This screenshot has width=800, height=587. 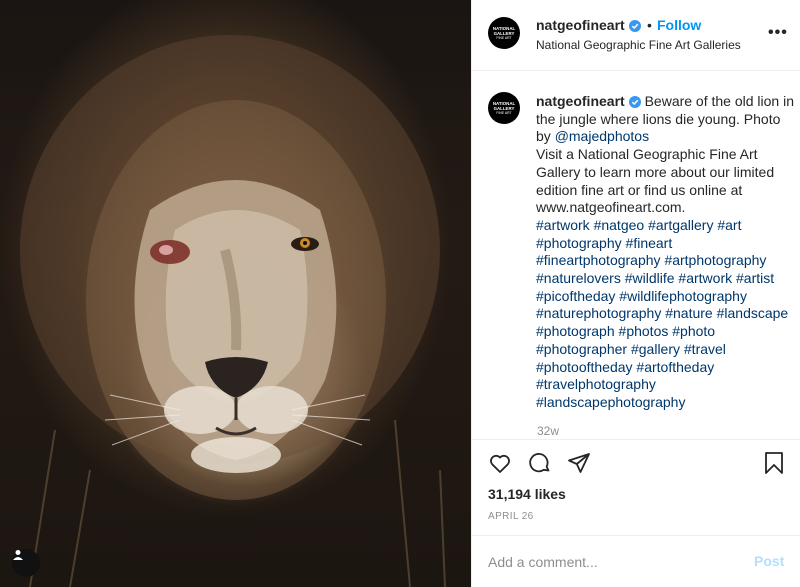 What do you see at coordinates (636, 466) in the screenshot?
I see `post-actions-bar` at bounding box center [636, 466].